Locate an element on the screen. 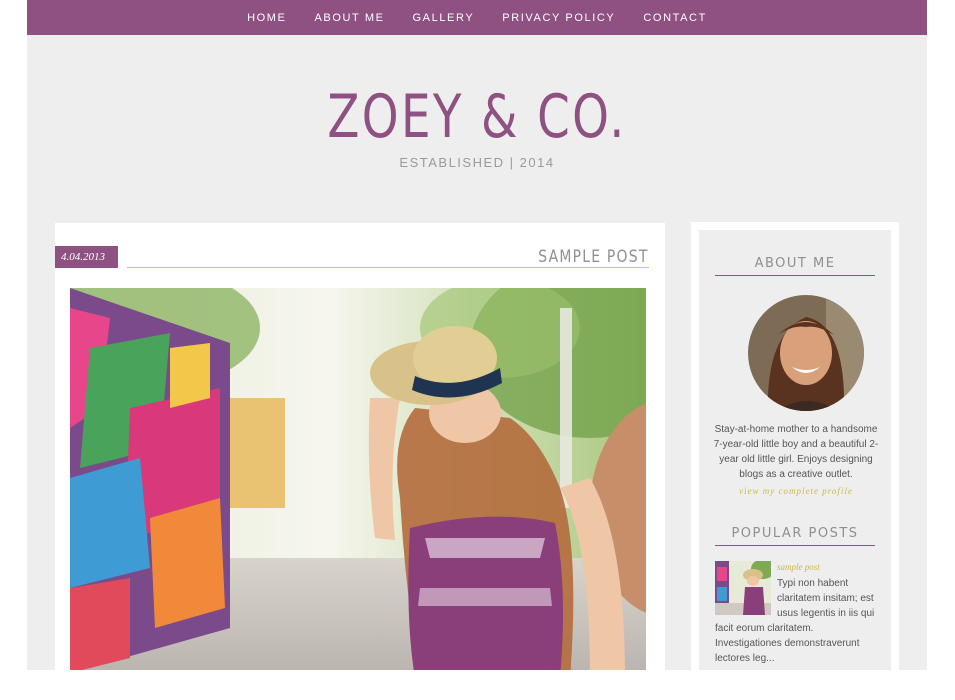  post-title-divider is located at coordinates (388, 267).